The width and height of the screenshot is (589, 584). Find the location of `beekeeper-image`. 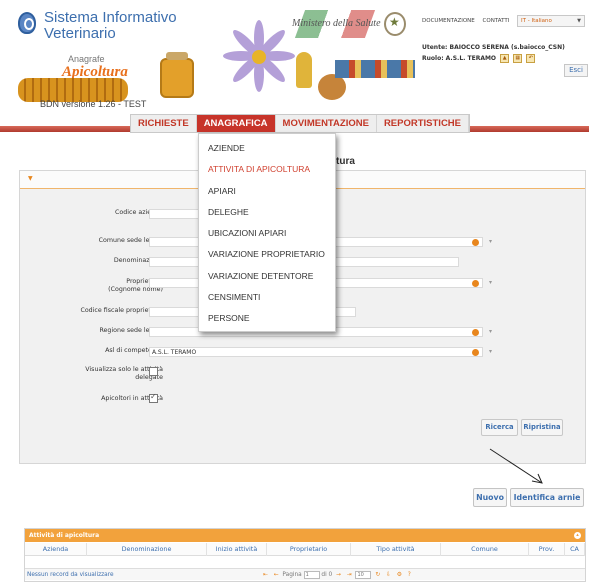

beekeeper-image is located at coordinates (304, 70).